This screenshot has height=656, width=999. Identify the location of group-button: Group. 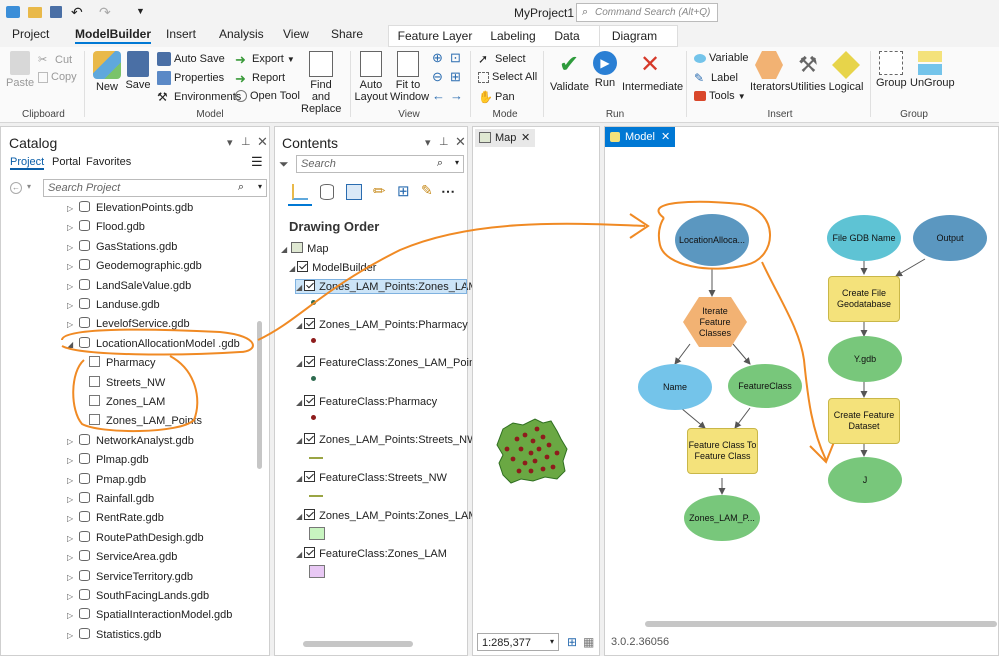
(891, 70).